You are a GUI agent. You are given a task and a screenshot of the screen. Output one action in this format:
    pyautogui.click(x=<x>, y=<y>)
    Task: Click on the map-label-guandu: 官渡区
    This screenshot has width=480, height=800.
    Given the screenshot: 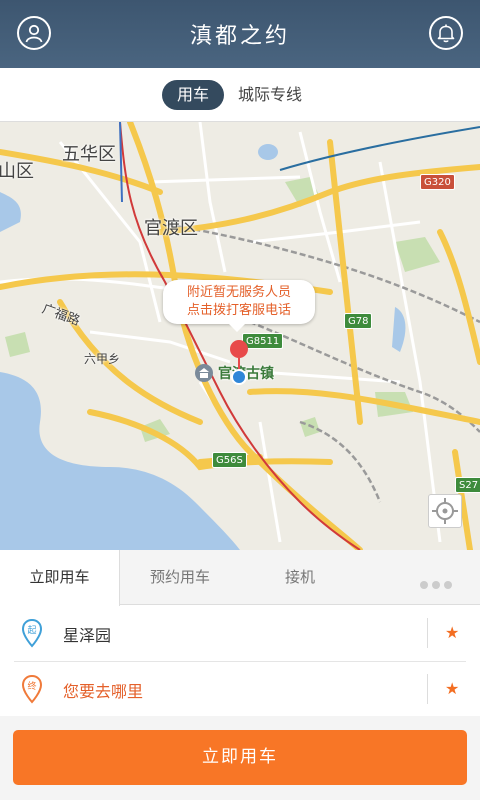 What is the action you would take?
    pyautogui.click(x=171, y=228)
    